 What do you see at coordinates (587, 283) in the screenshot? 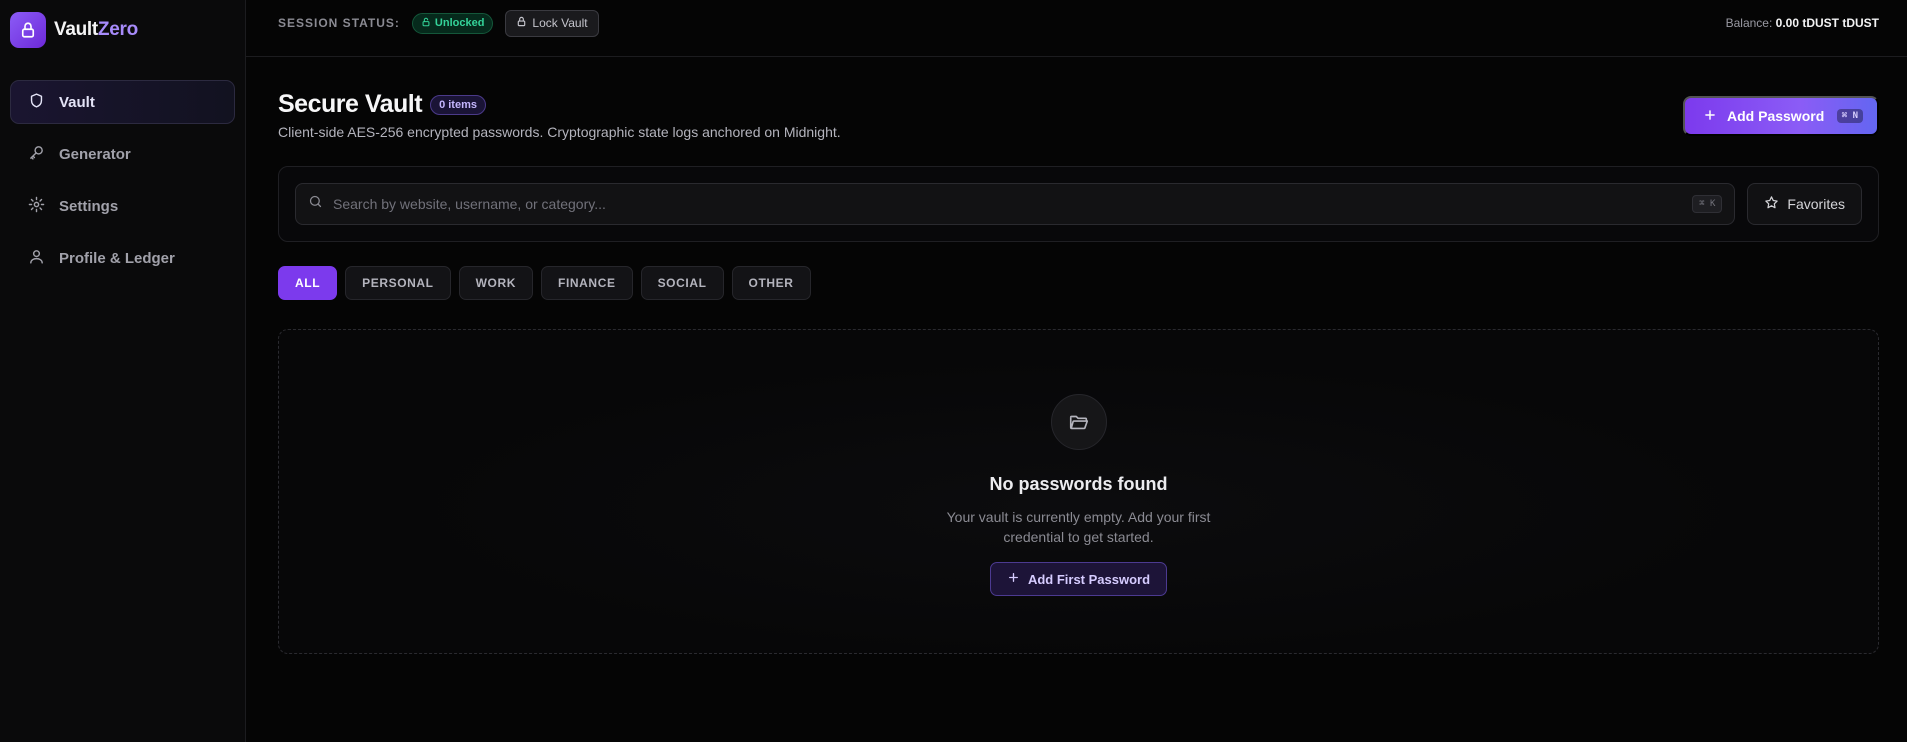
I see `filter-finance: FINANCE` at bounding box center [587, 283].